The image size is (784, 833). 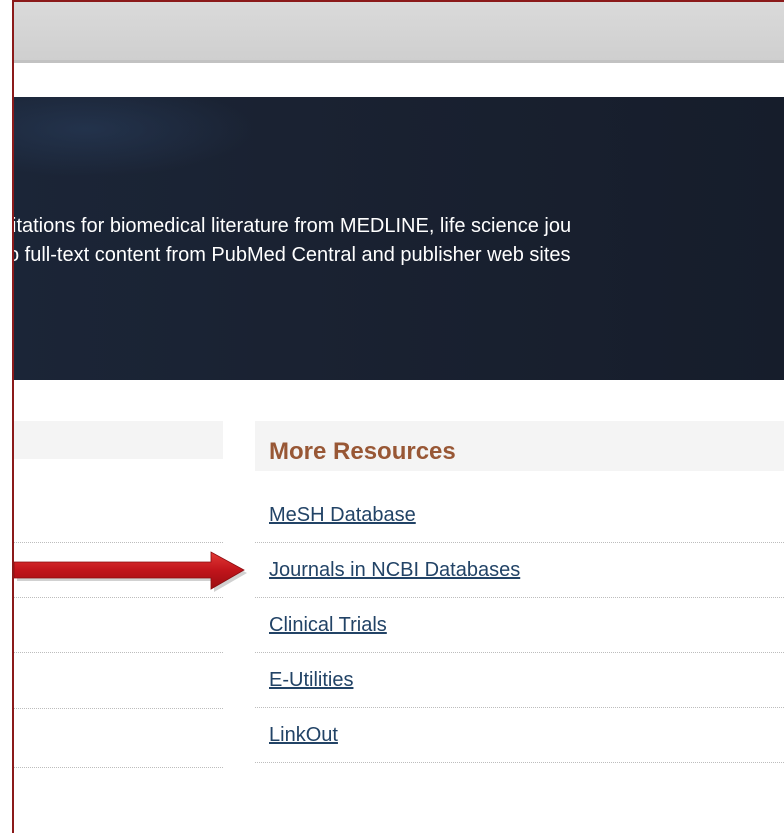 I want to click on list-item: LinkOut, so click(x=519, y=735).